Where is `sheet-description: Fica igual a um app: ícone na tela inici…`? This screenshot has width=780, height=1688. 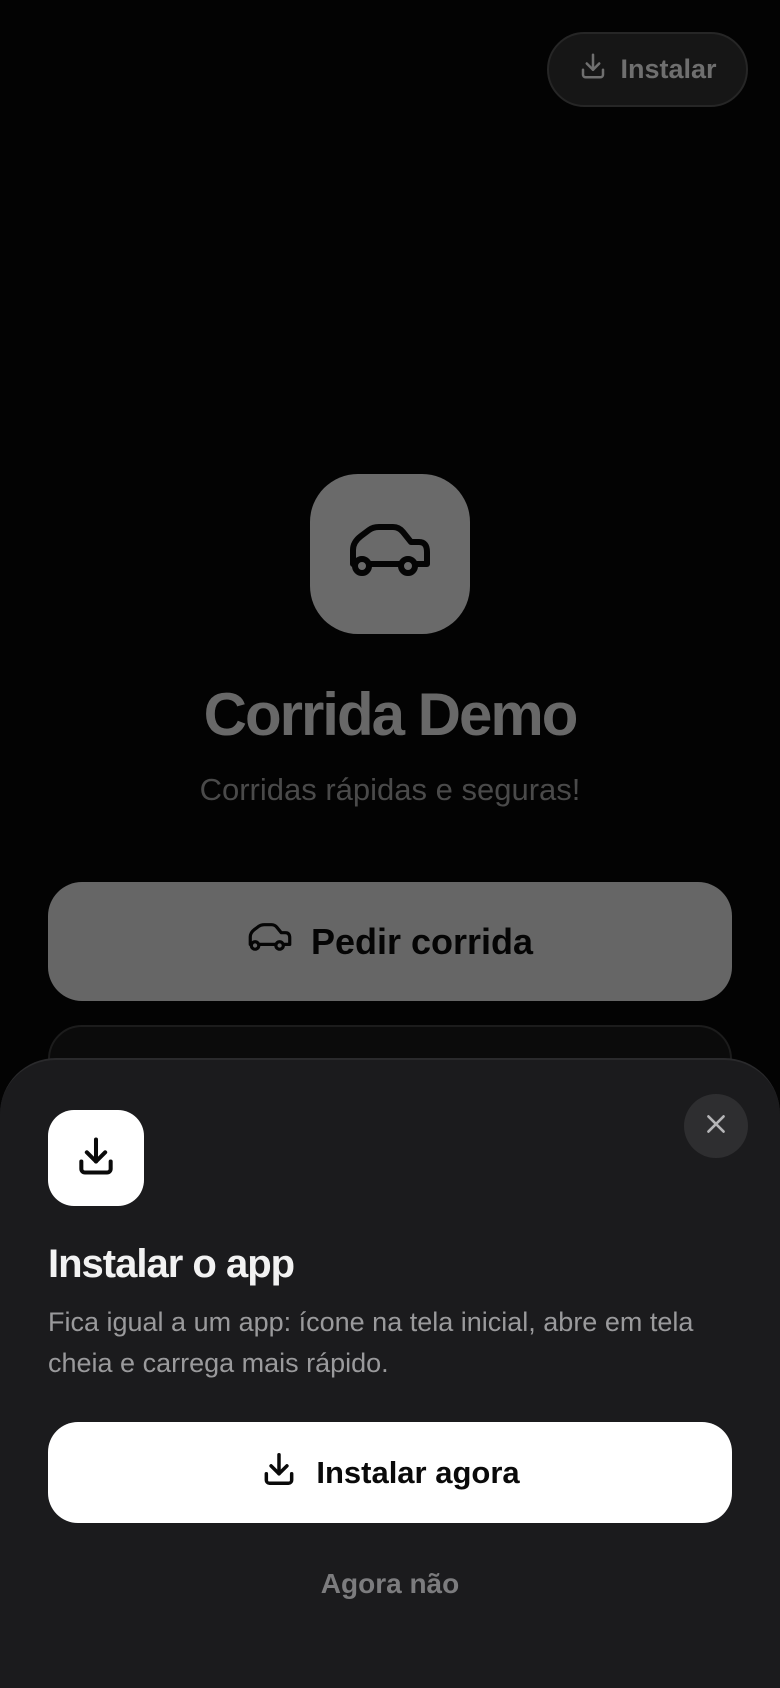
sheet-description: Fica igual a um app: ícone na tela inici… is located at coordinates (371, 1342).